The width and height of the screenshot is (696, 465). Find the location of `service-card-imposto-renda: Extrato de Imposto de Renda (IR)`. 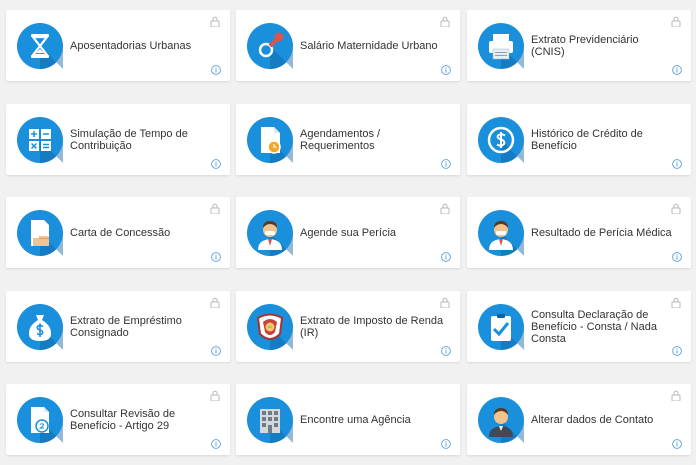

service-card-imposto-renda: Extrato de Imposto de Renda (IR) is located at coordinates (348, 326).